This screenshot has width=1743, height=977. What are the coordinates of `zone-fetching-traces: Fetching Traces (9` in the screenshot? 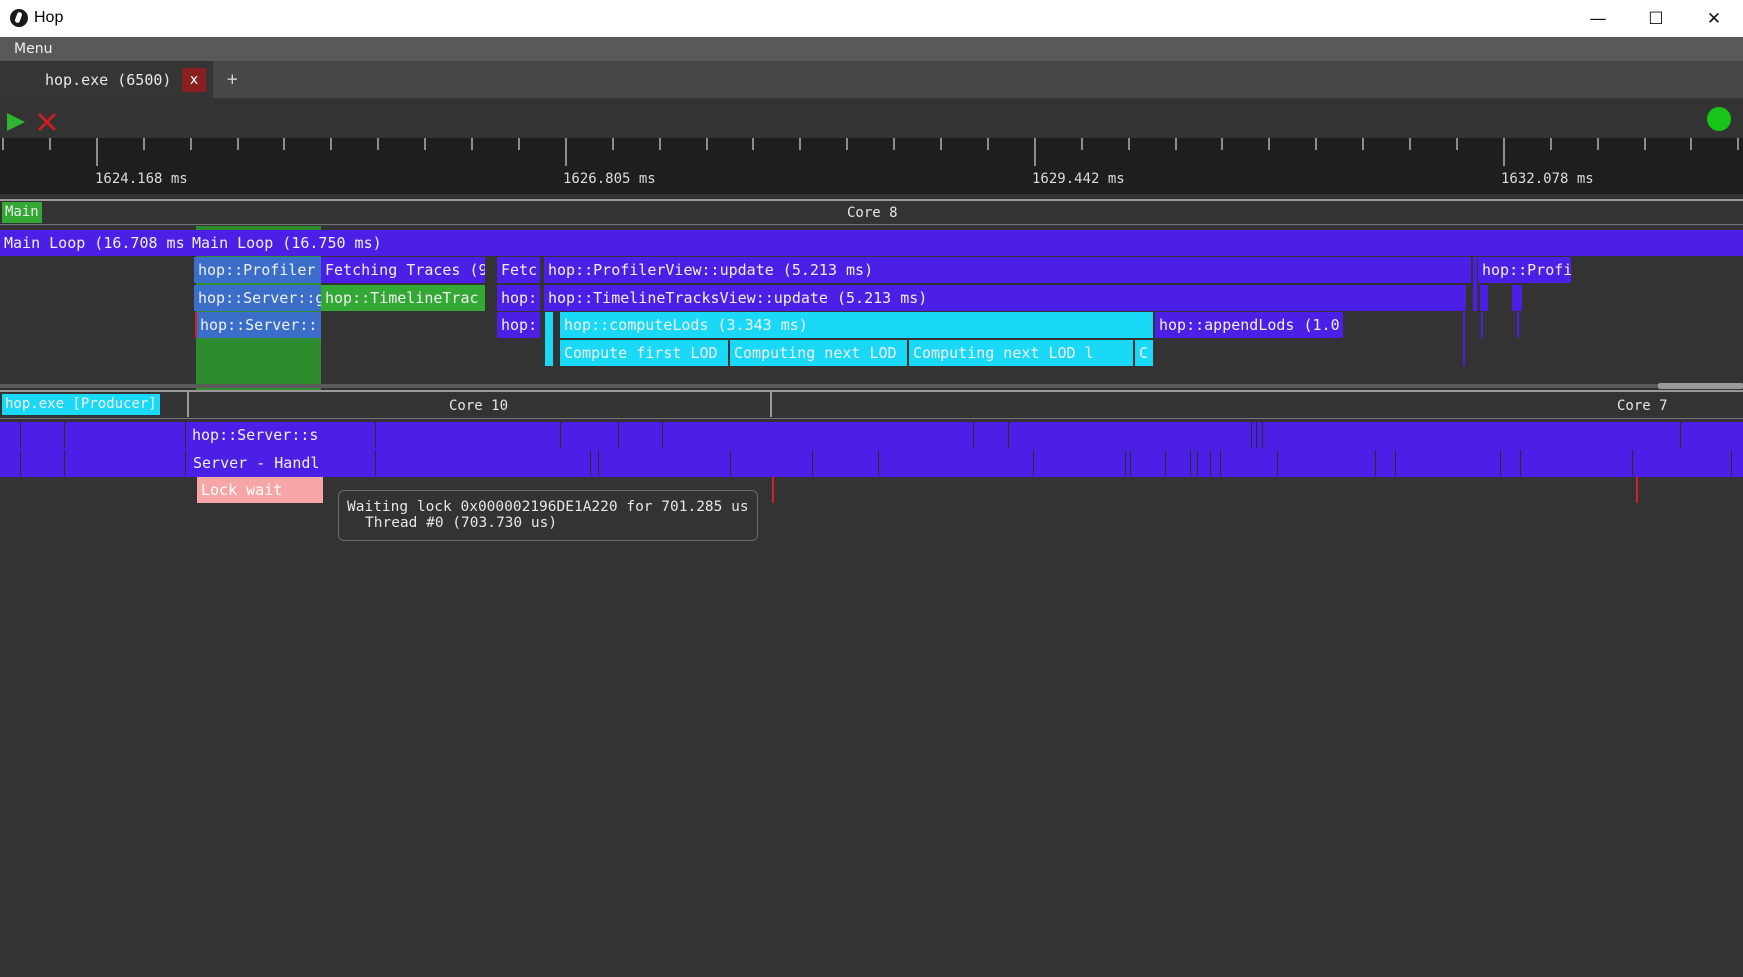 It's located at (403, 270).